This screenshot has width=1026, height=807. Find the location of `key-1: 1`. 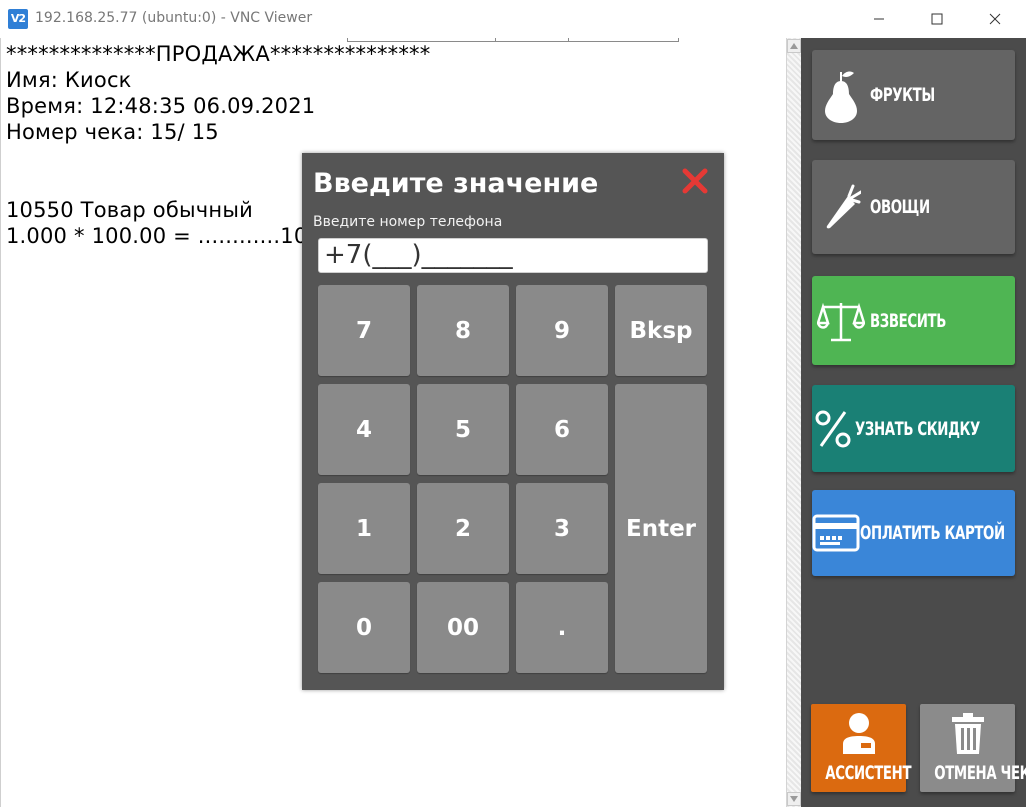

key-1: 1 is located at coordinates (364, 528).